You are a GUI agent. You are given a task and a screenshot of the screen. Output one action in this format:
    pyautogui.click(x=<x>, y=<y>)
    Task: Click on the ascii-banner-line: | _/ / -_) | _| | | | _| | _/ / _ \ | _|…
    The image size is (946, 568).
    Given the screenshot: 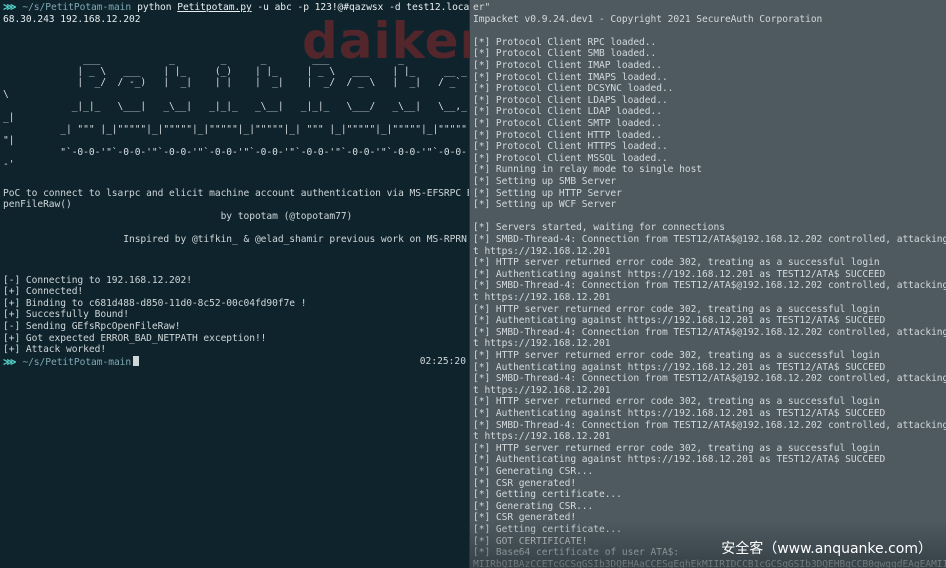 What is the action you would take?
    pyautogui.click(x=236, y=83)
    